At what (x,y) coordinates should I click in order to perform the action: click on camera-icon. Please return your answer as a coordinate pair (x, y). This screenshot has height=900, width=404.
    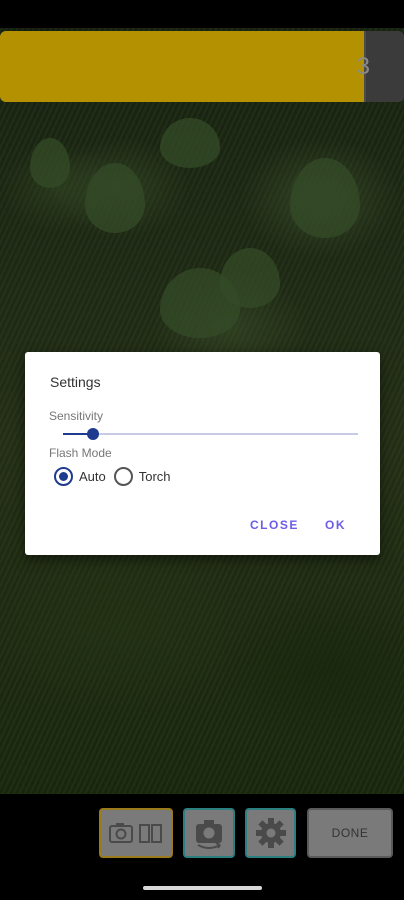
    Looking at the image, I should click on (135, 833).